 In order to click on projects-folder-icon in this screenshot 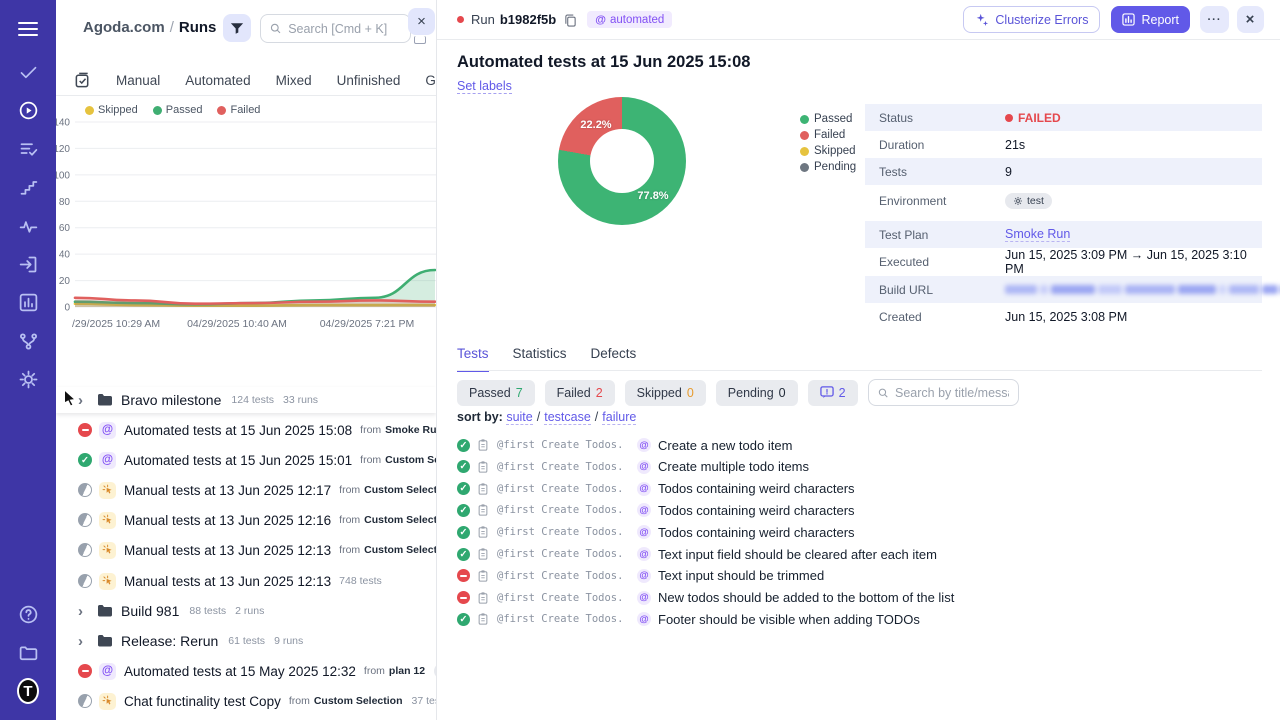, I will do `click(28, 653)`.